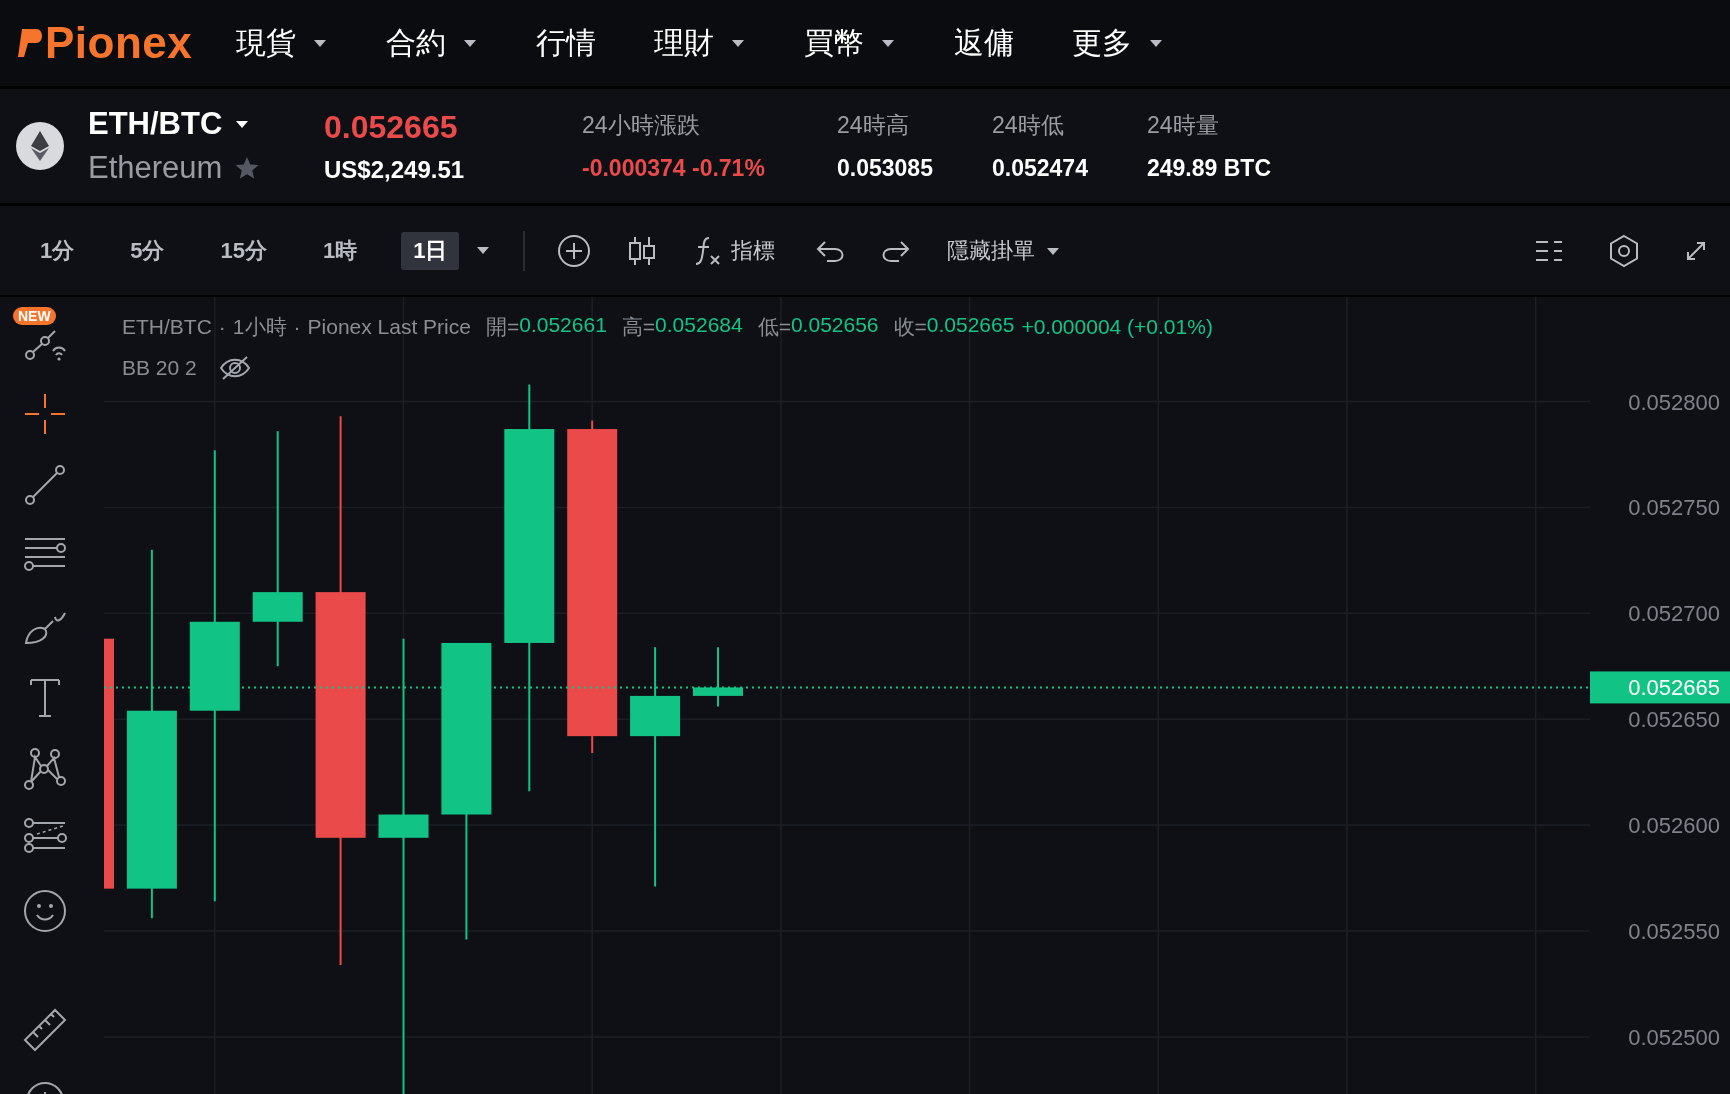  Describe the element at coordinates (1674, 1037) in the screenshot. I see `price-axis-label: 0.052500` at that location.